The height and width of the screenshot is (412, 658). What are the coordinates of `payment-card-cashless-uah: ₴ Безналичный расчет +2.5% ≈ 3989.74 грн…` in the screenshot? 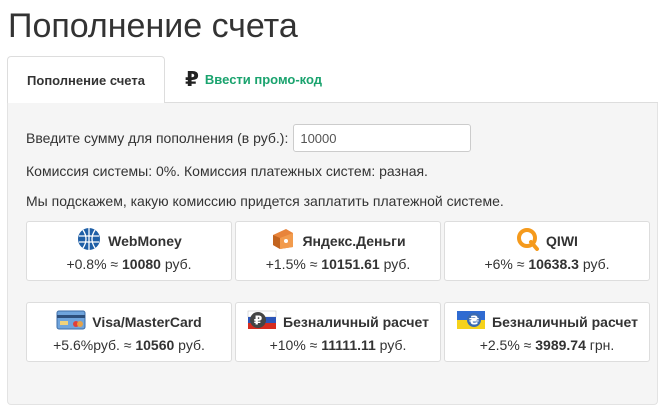 It's located at (547, 332).